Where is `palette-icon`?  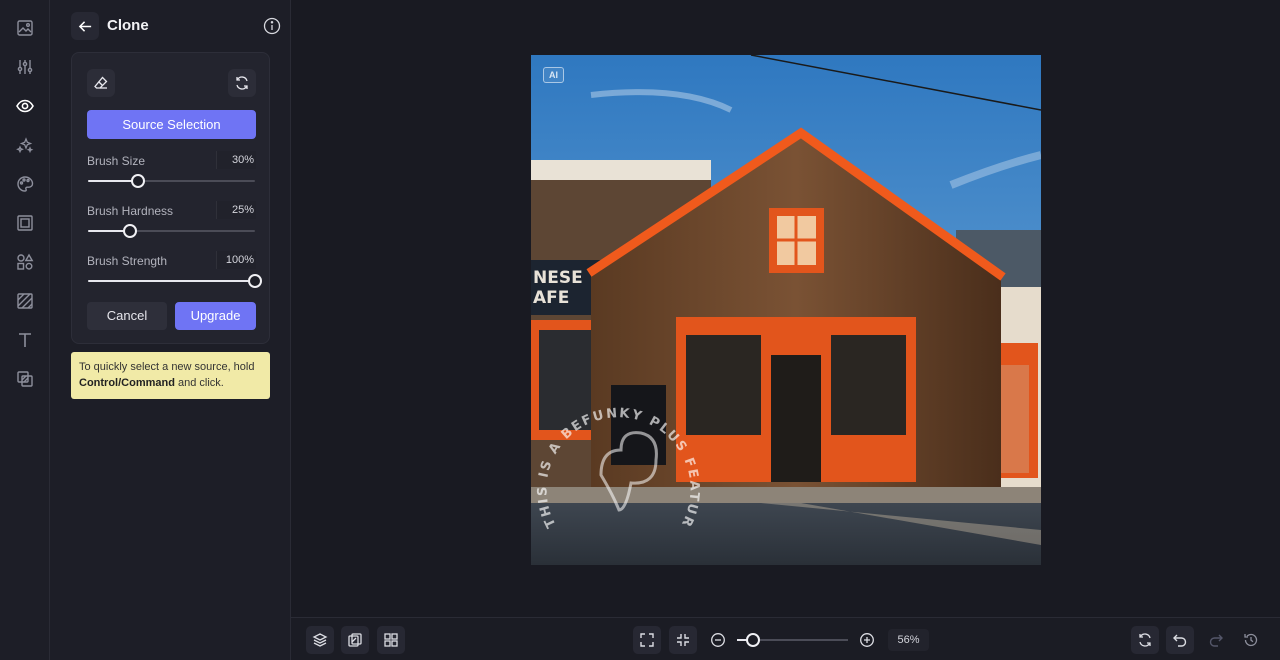
palette-icon is located at coordinates (25, 184).